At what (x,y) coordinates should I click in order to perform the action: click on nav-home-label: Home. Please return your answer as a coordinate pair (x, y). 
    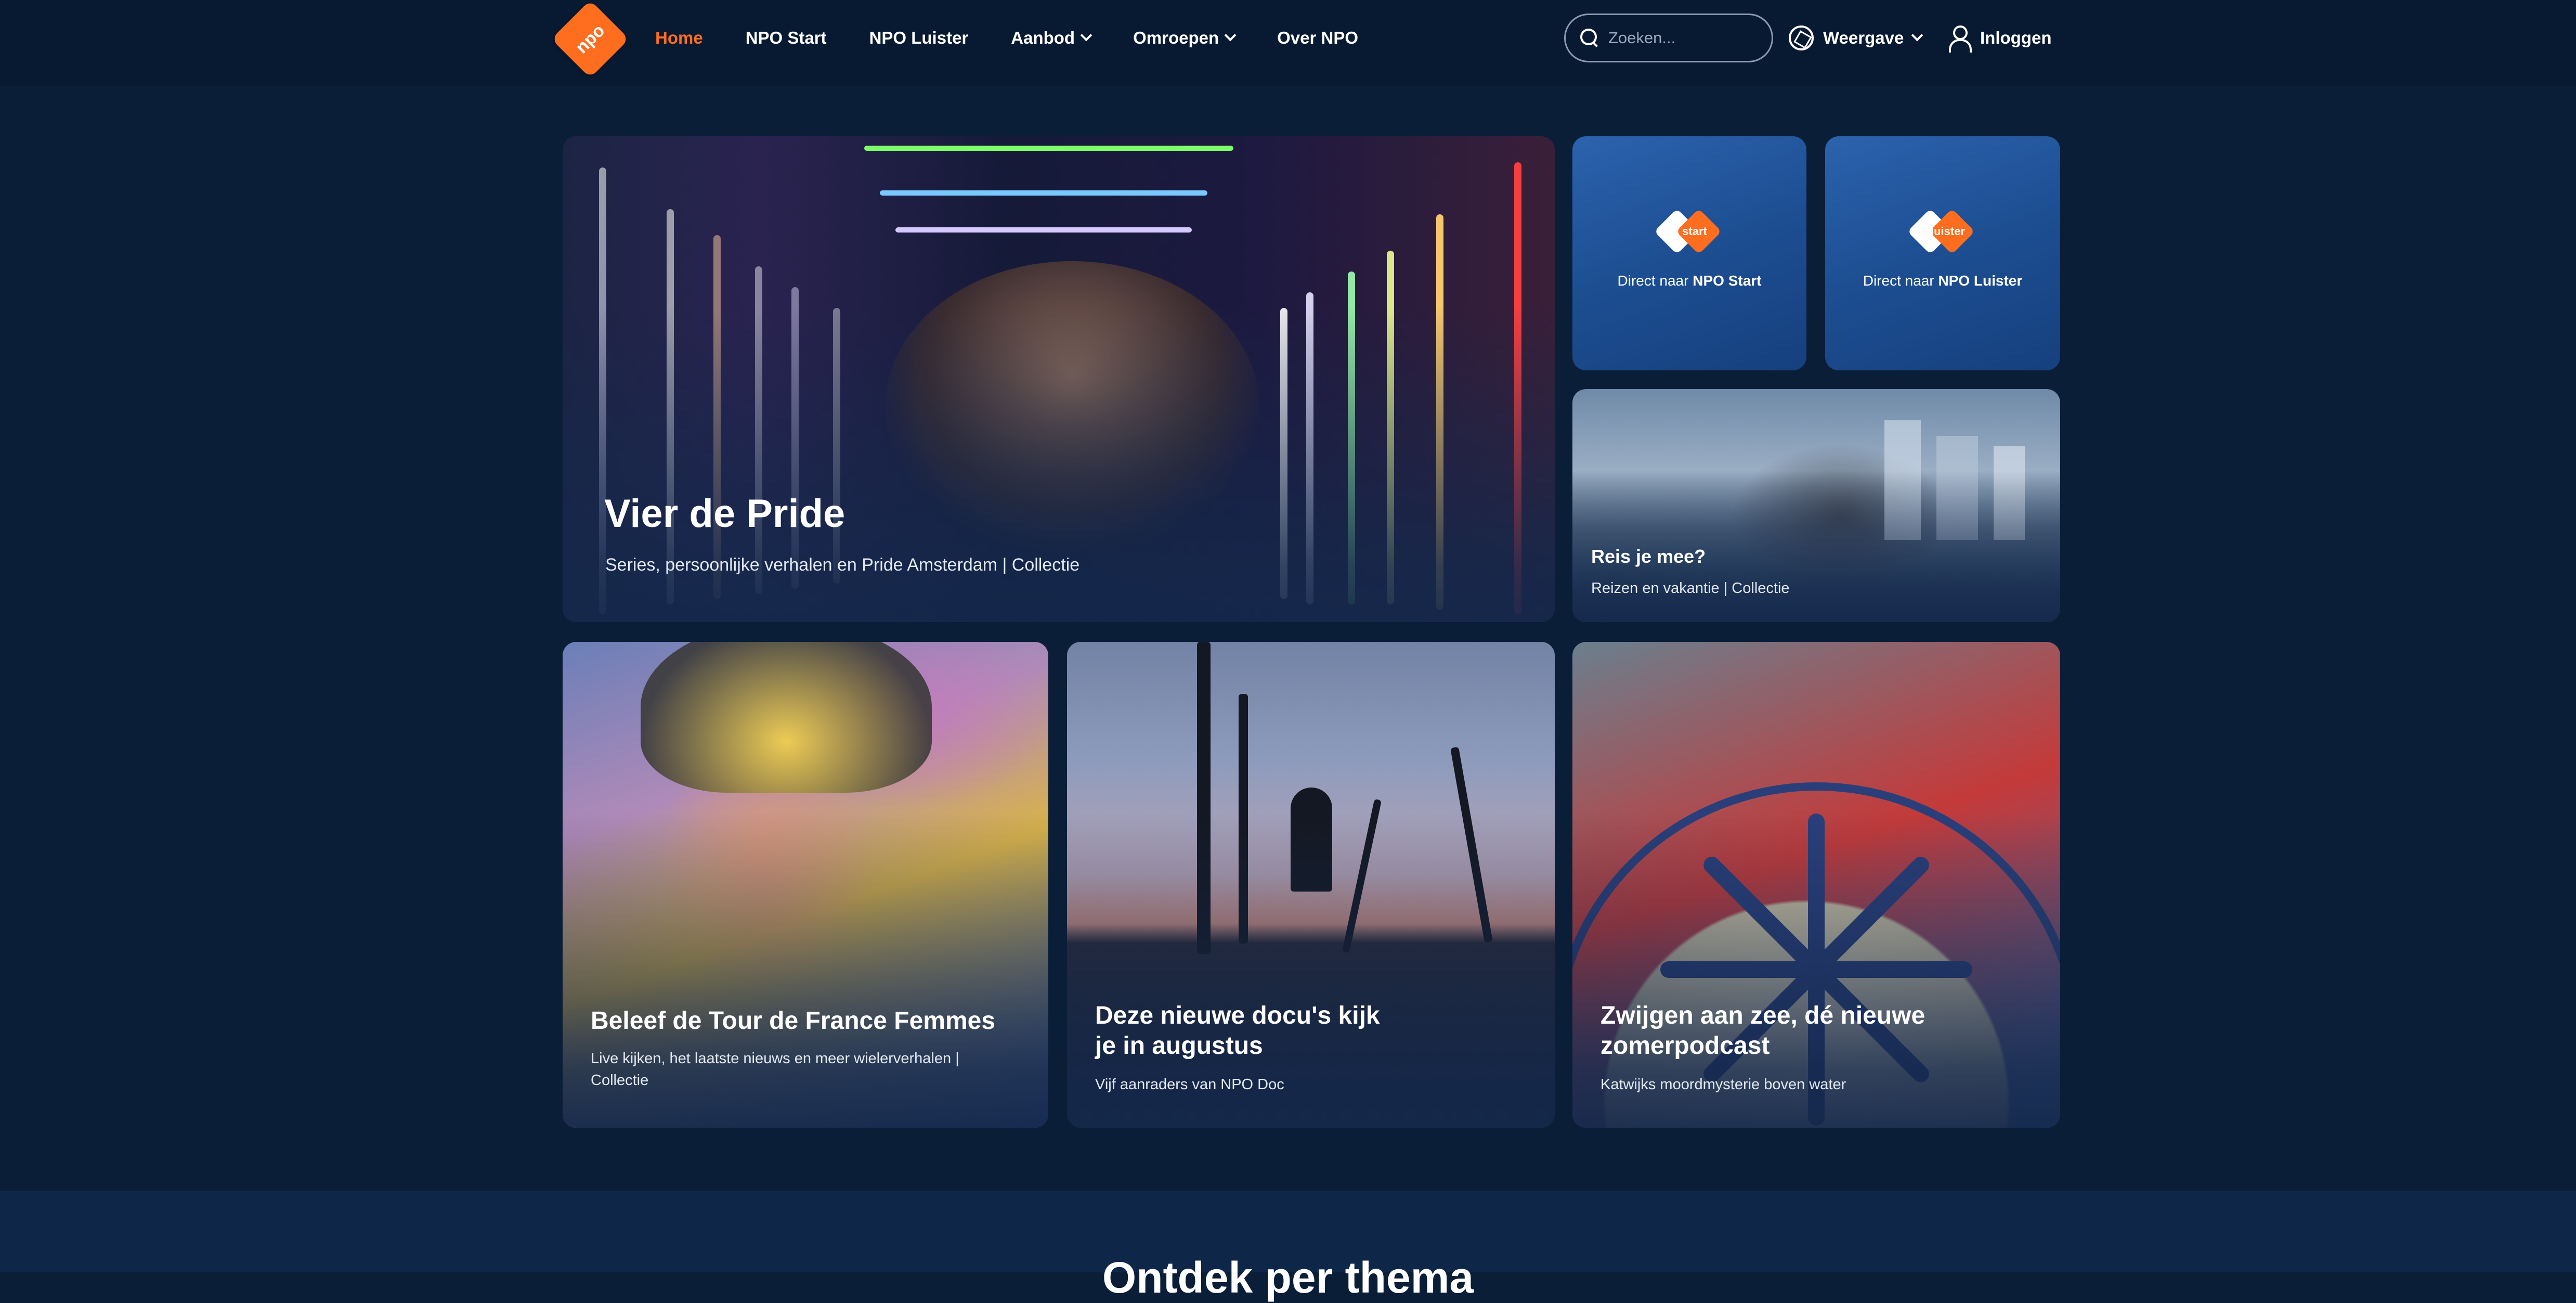
    Looking at the image, I should click on (679, 37).